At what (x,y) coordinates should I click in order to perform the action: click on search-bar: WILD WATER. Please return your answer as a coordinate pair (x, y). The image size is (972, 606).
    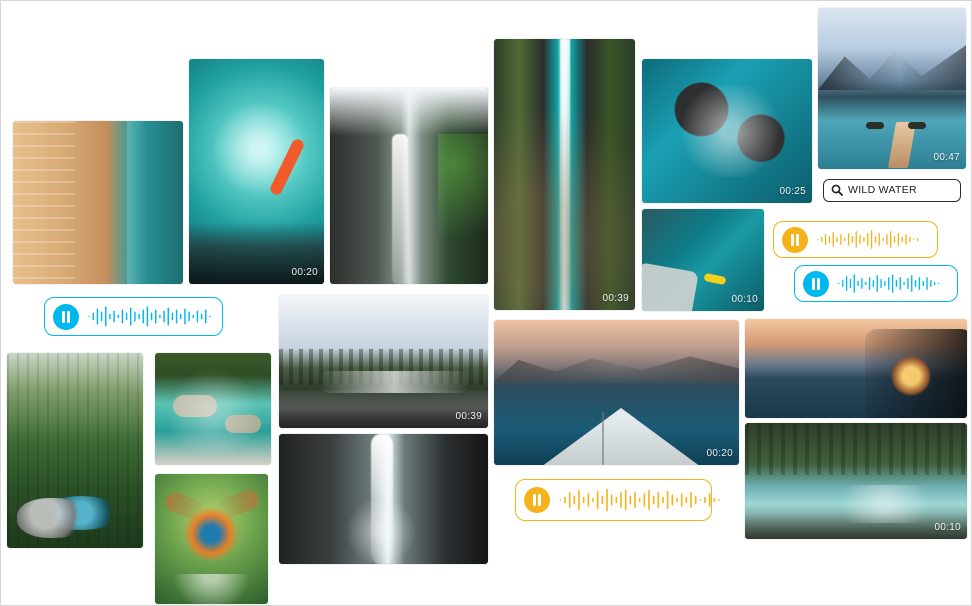
    Looking at the image, I should click on (892, 190).